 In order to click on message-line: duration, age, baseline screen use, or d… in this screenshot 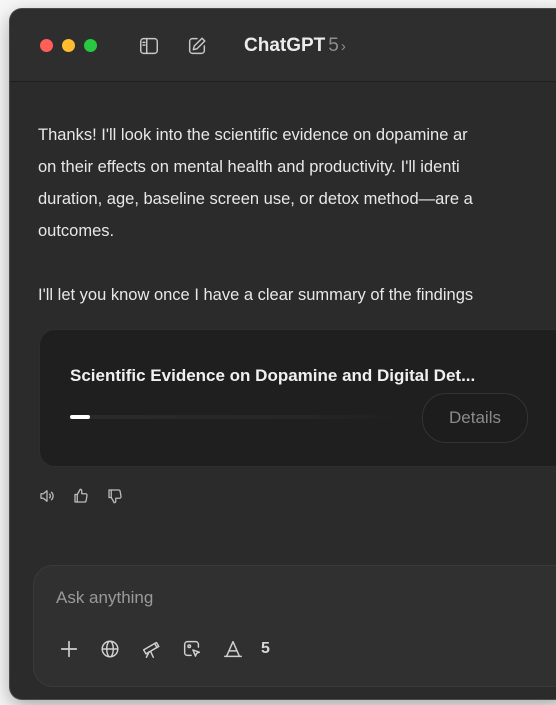, I will do `click(255, 199)`.